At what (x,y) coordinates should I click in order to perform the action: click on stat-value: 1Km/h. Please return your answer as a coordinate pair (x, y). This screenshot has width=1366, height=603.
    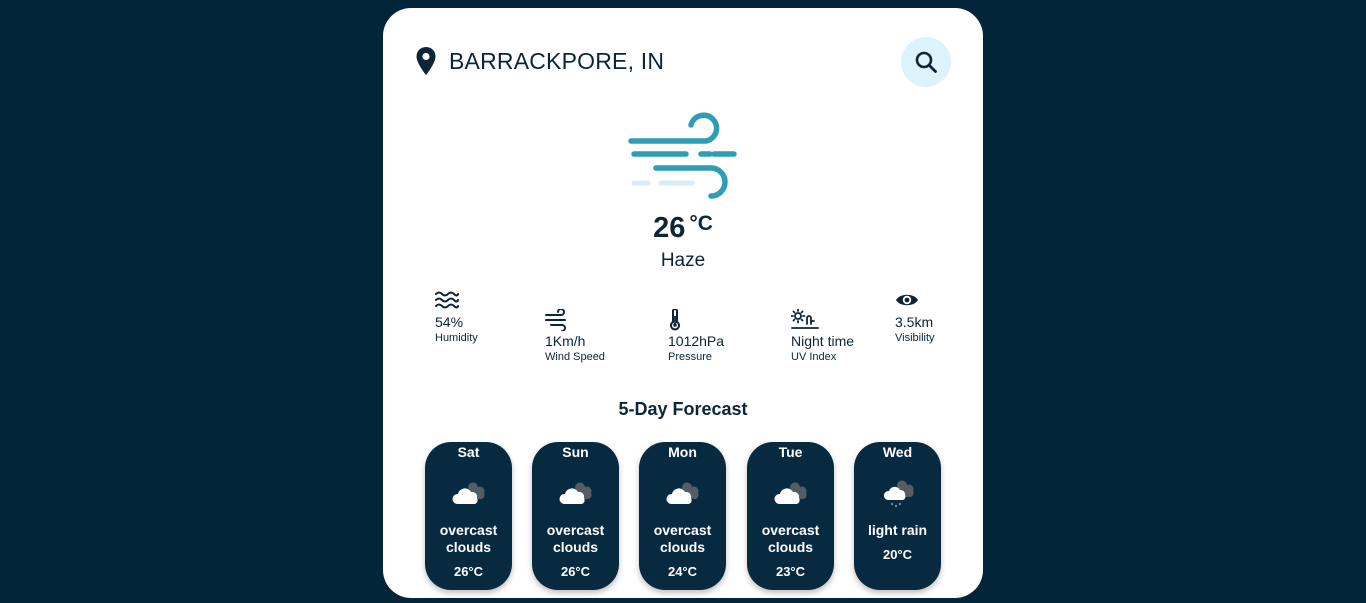
    Looking at the image, I should click on (565, 341).